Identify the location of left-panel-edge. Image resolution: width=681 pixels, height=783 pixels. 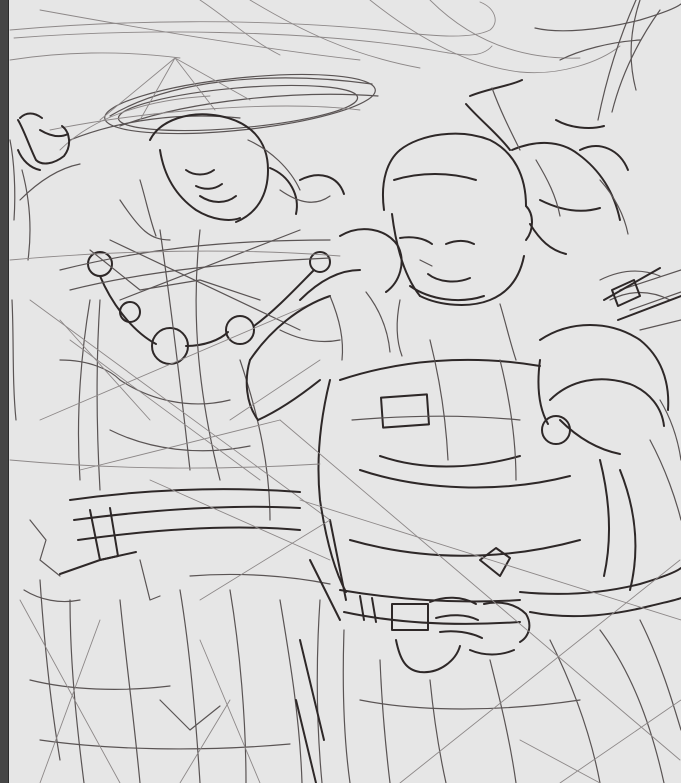
(4, 391).